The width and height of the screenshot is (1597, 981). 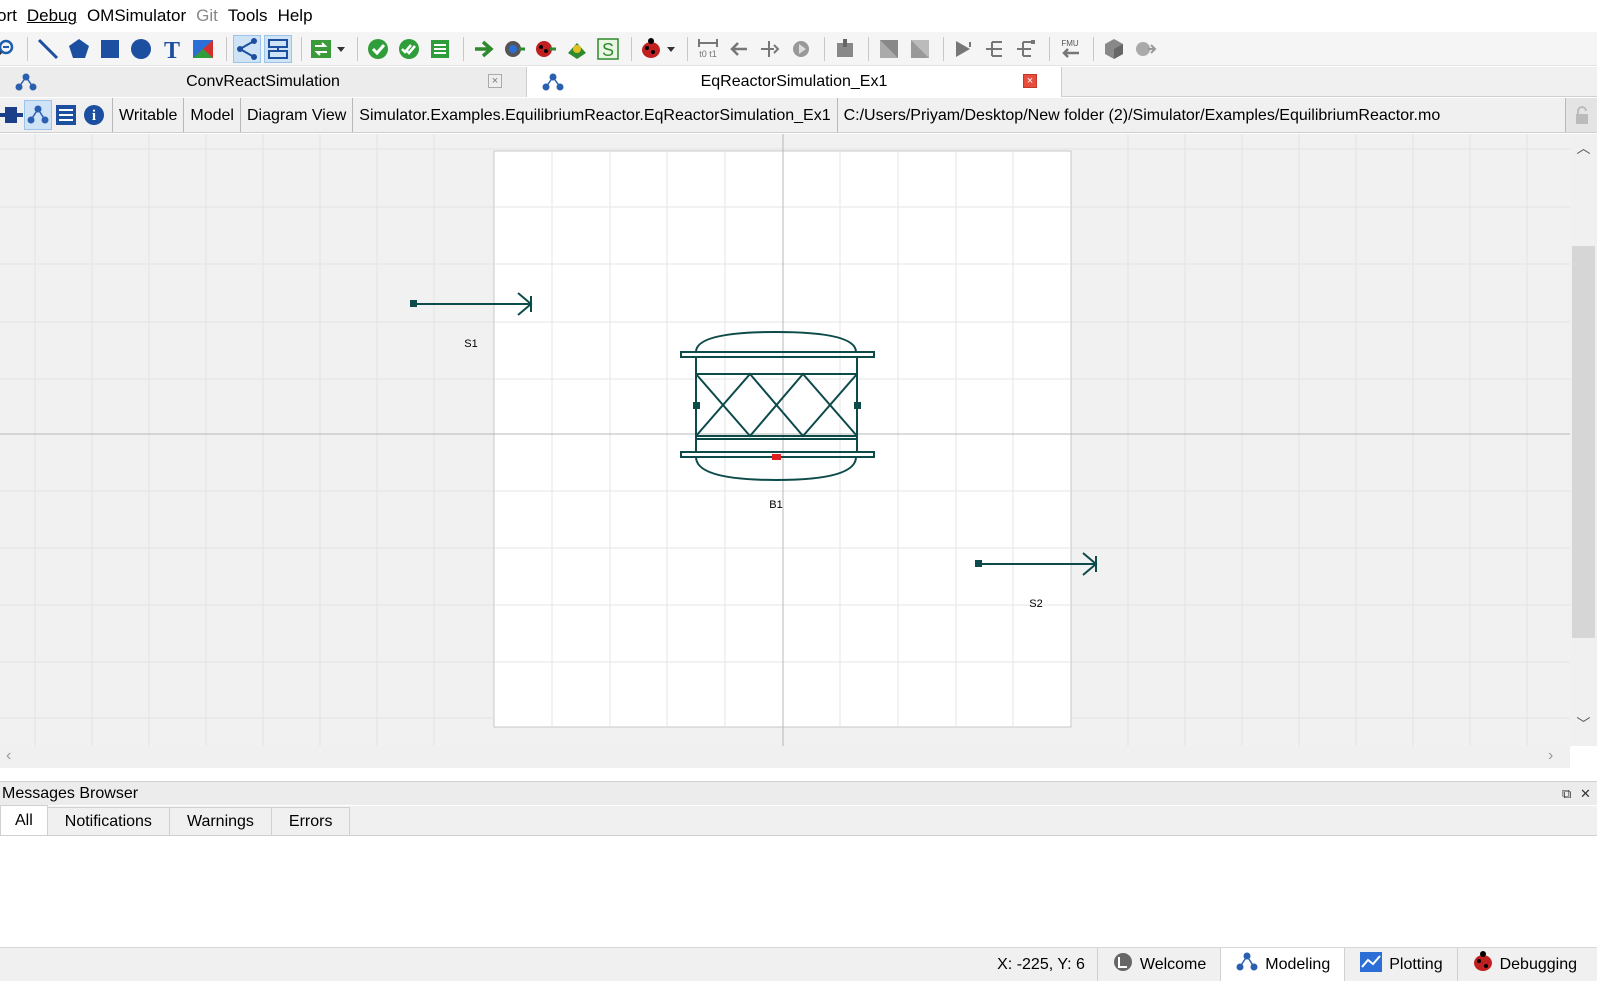 I want to click on tab-label: EqReactorSimulation_Ex1, so click(x=794, y=81).